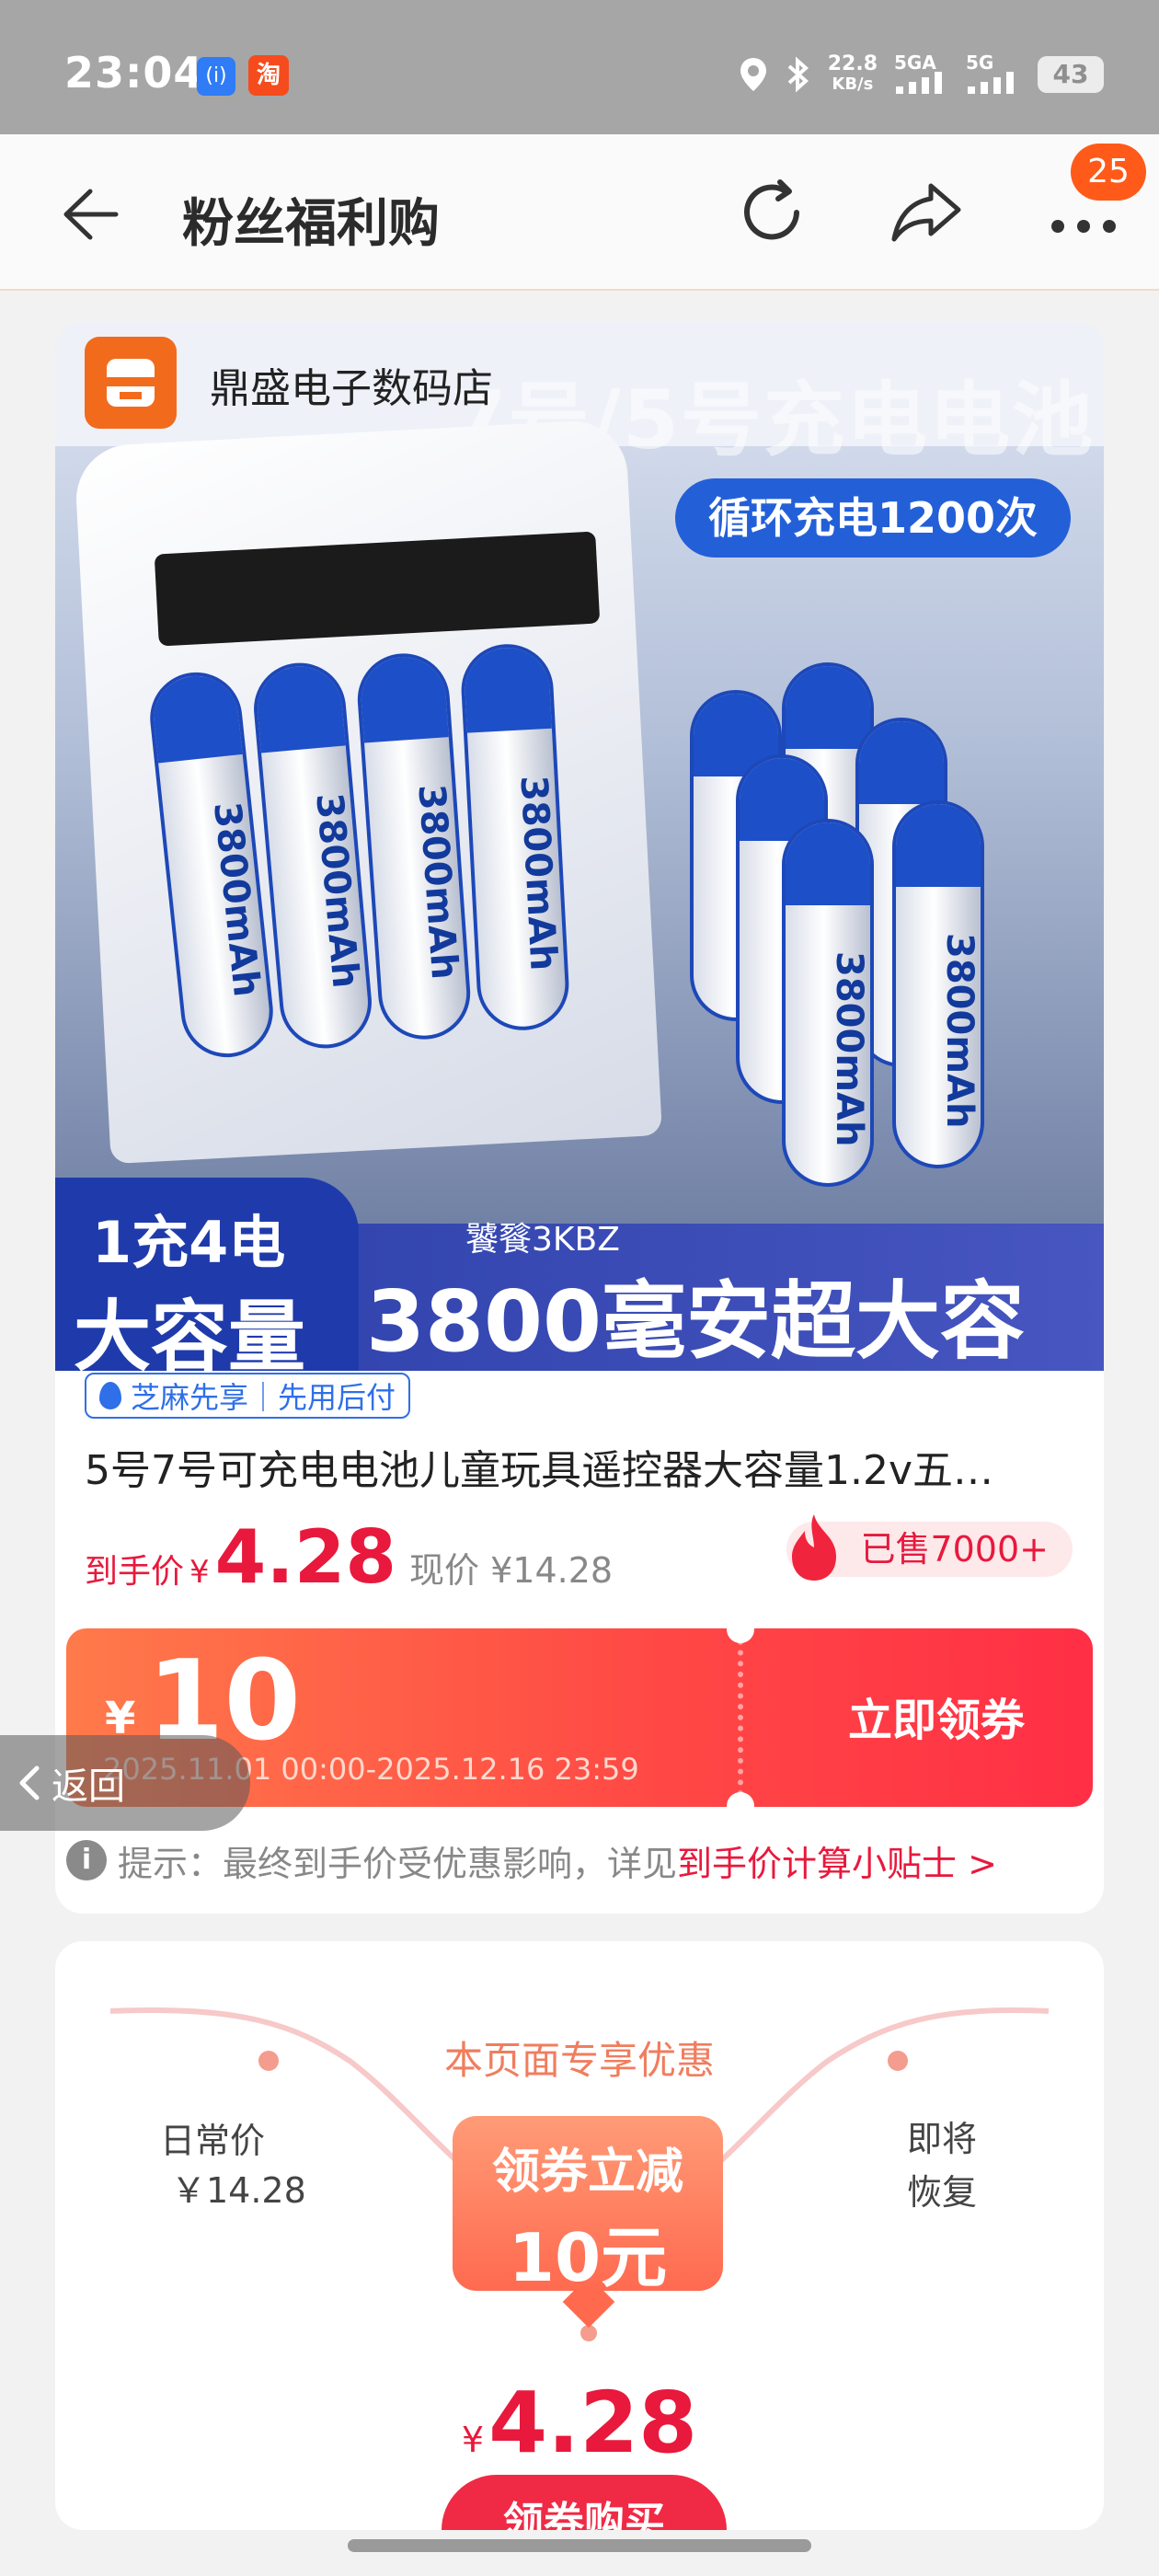  What do you see at coordinates (588, 2206) in the screenshot?
I see `discount-bubble: 领券立减 10元` at bounding box center [588, 2206].